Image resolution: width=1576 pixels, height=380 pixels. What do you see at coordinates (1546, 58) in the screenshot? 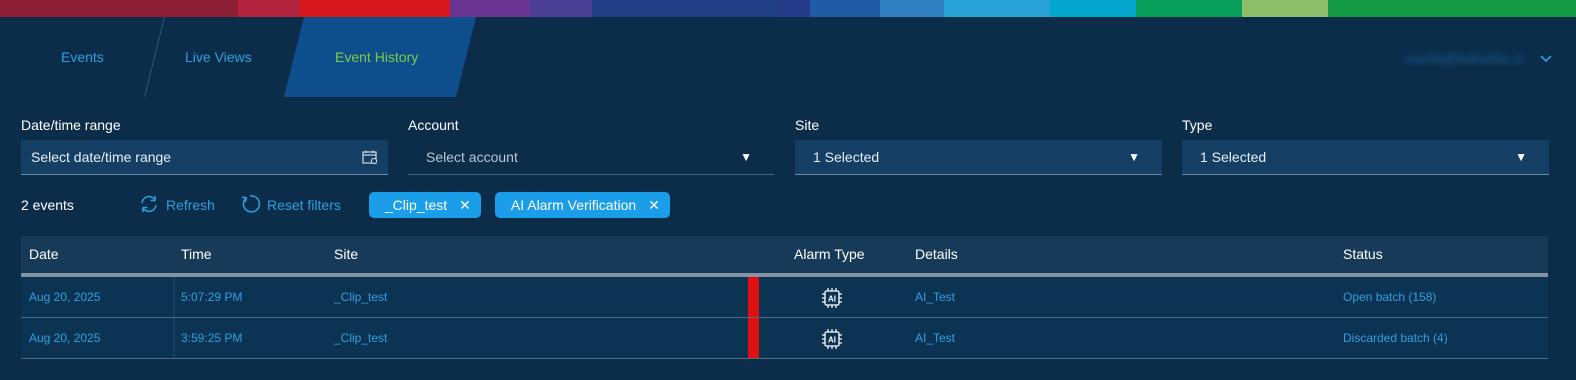
I see `chevron-down-icon` at bounding box center [1546, 58].